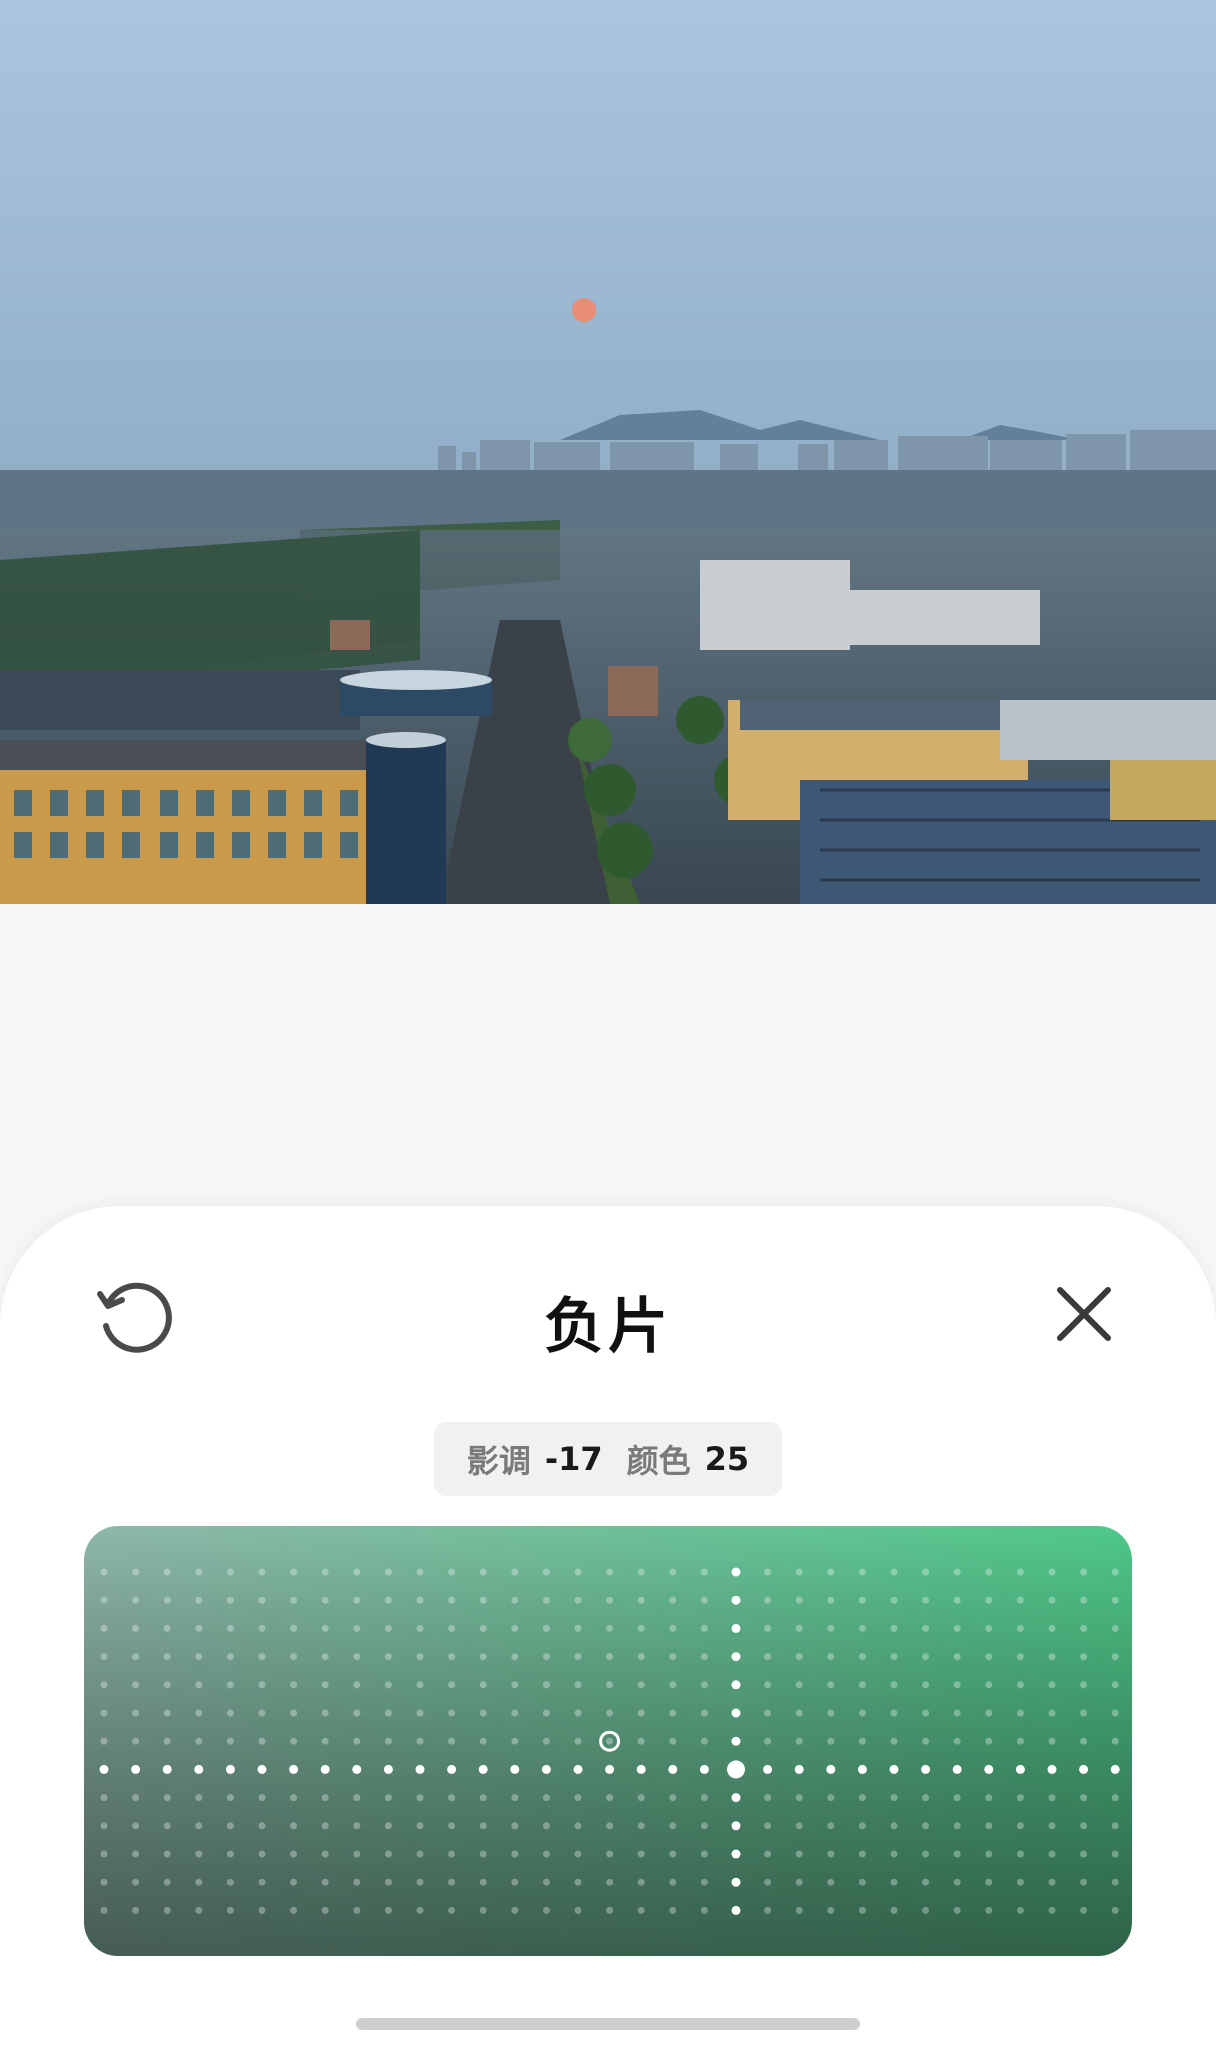  I want to click on tone-value: -17, so click(573, 1459).